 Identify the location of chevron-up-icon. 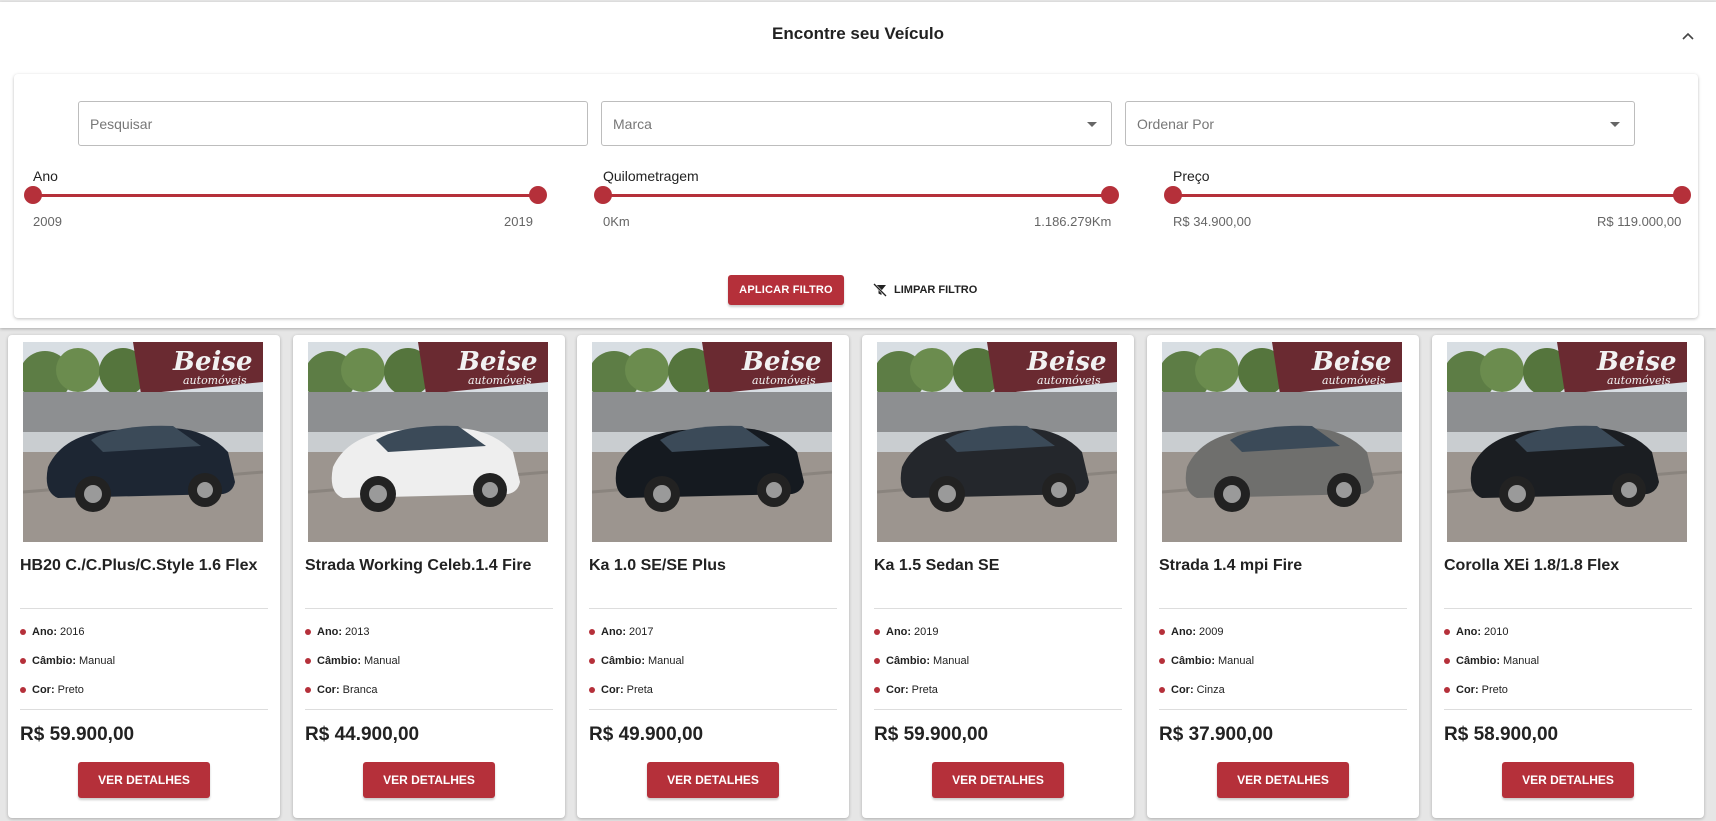
(1688, 36).